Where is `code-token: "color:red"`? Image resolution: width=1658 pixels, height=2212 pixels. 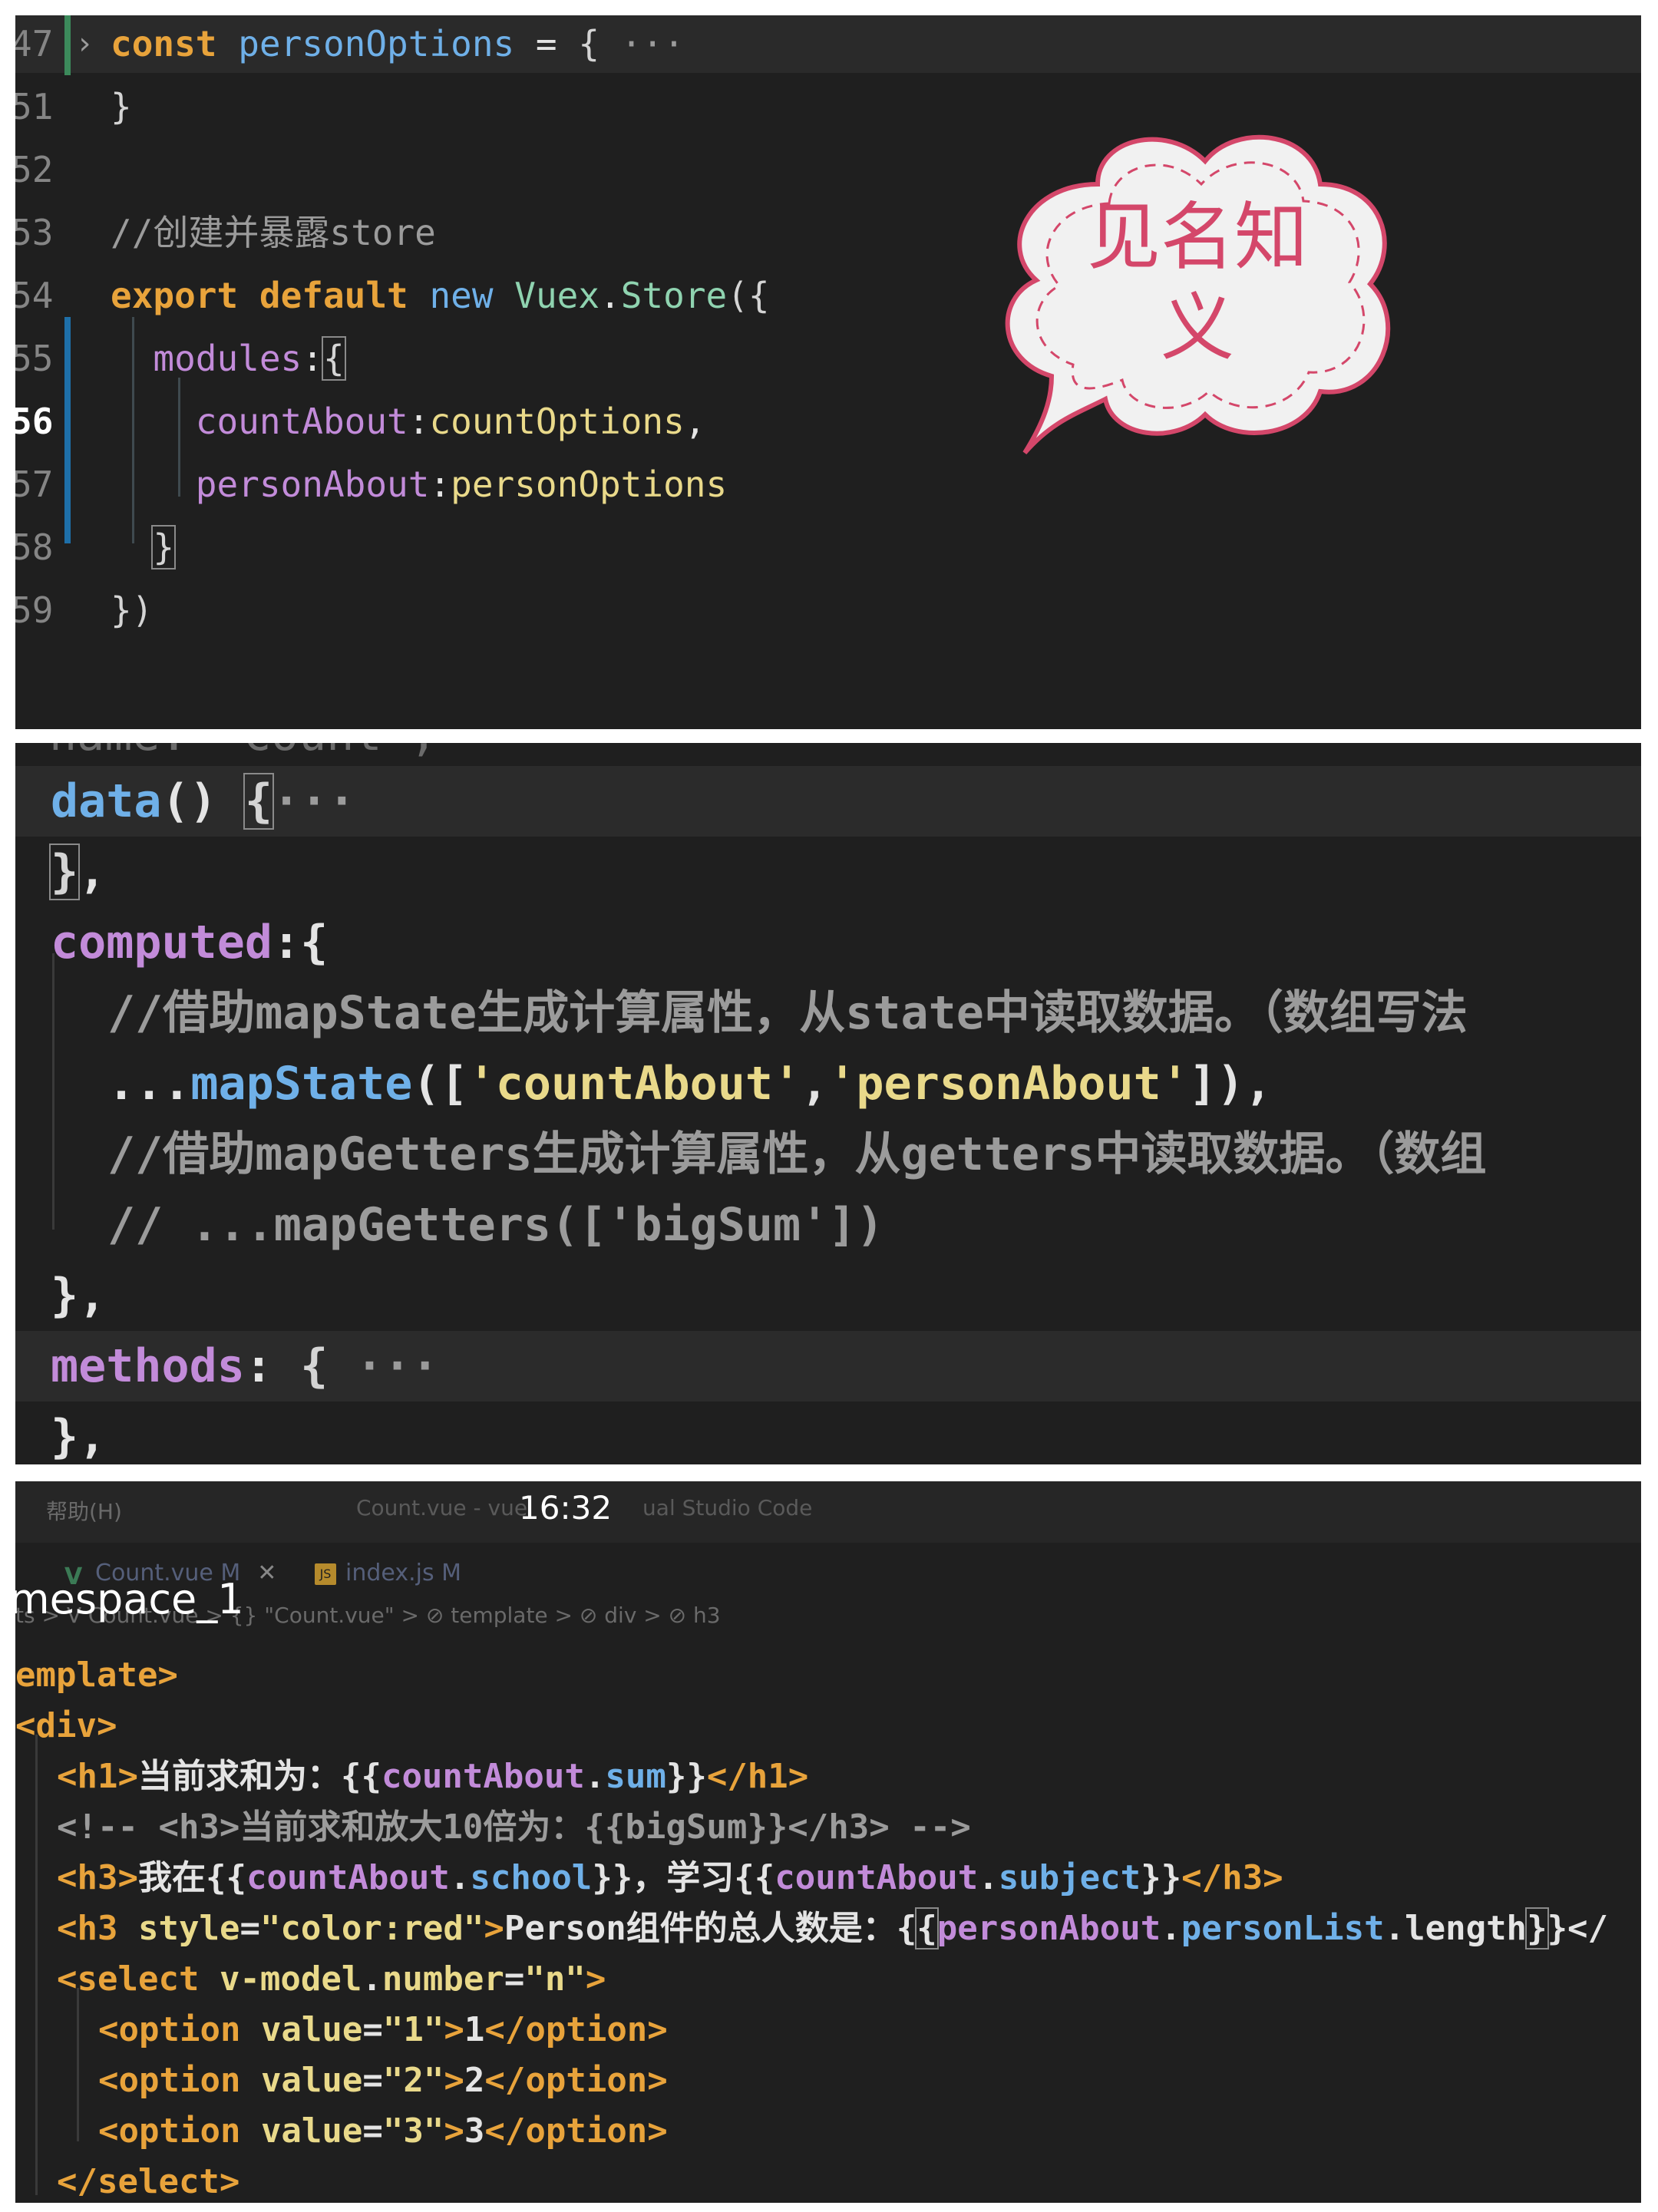
code-token: "color:red" is located at coordinates (371, 1928).